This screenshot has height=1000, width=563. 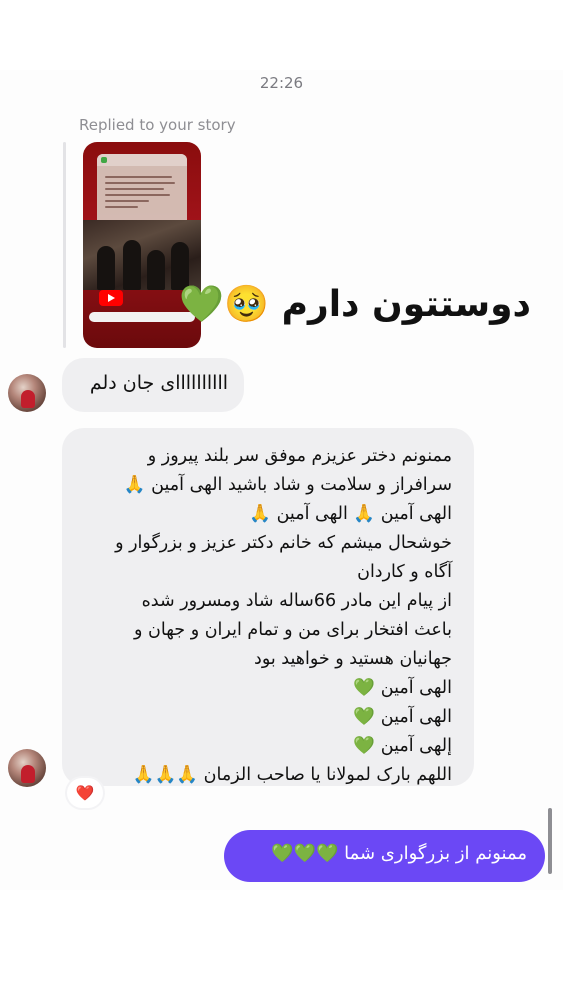 What do you see at coordinates (281, 35) in the screenshot?
I see `top-area` at bounding box center [281, 35].